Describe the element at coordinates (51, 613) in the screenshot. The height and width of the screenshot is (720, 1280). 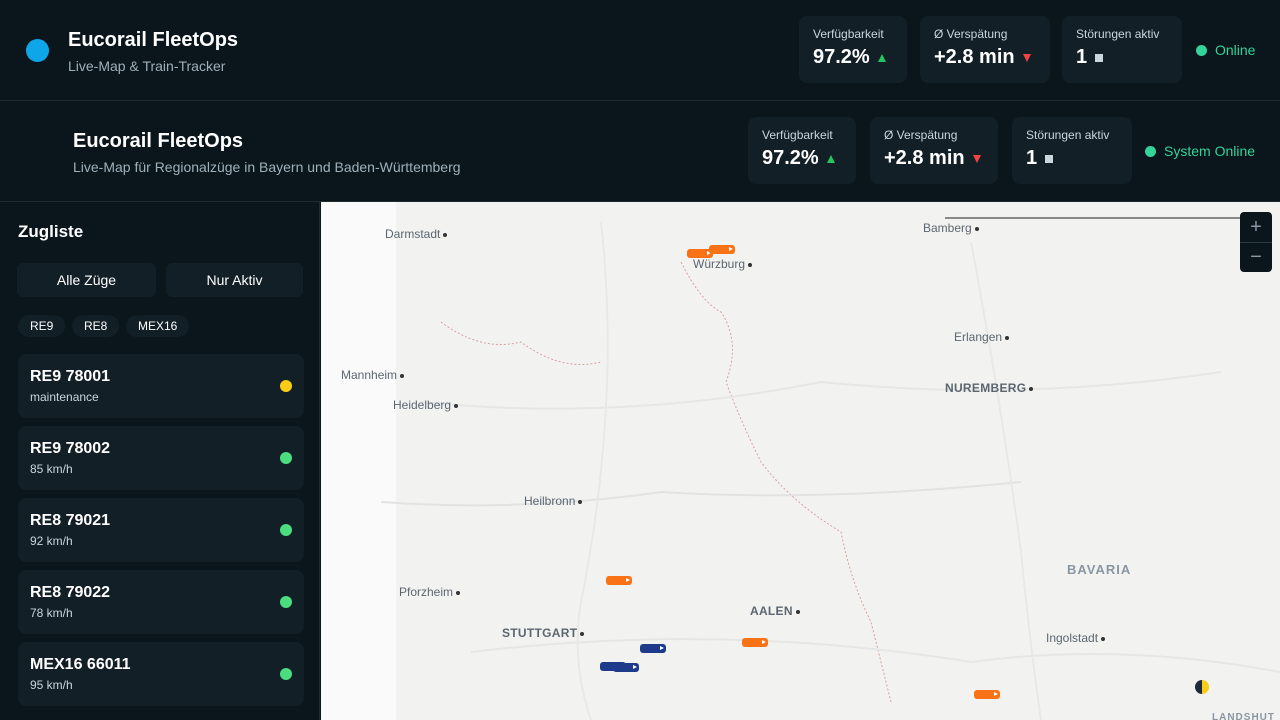
I see `train-info: 78 km/h` at that location.